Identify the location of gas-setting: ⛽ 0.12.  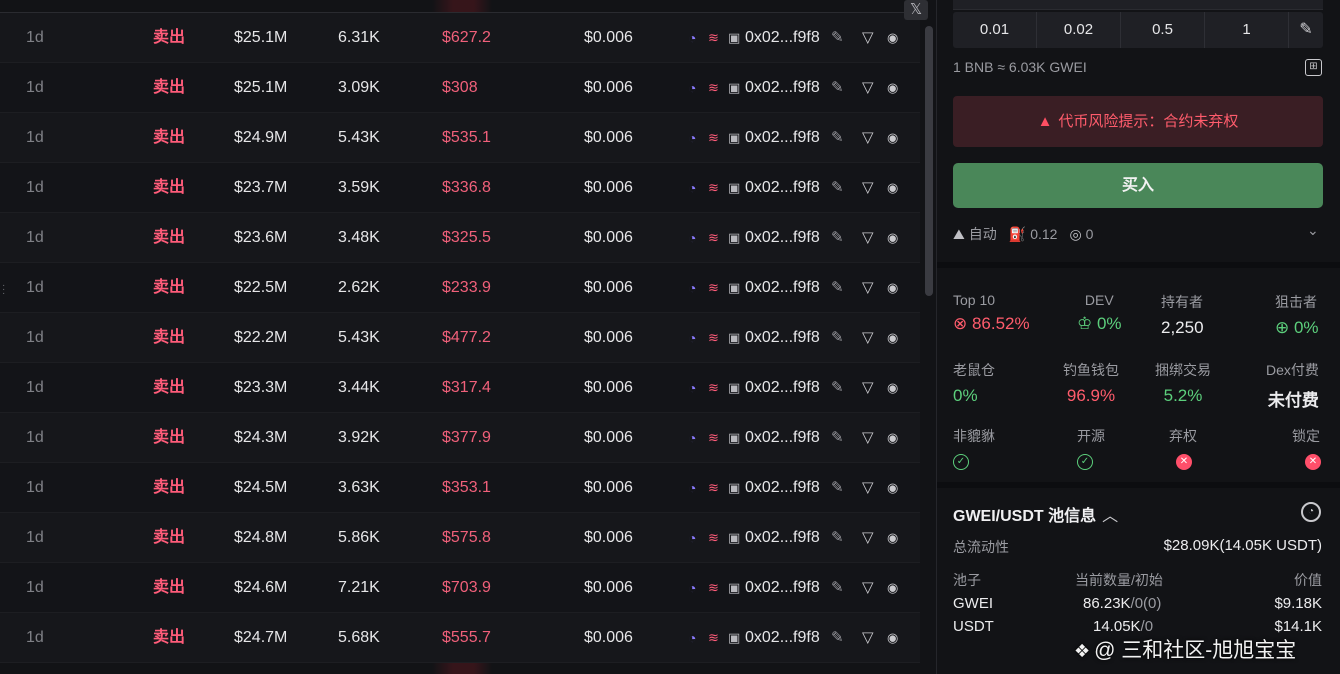
(1033, 234).